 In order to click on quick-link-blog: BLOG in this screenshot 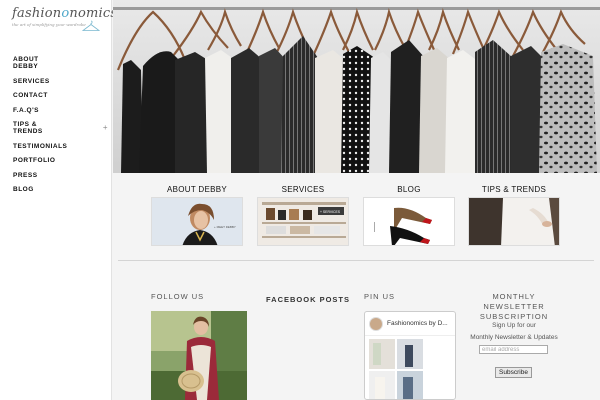, I will do `click(409, 215)`.